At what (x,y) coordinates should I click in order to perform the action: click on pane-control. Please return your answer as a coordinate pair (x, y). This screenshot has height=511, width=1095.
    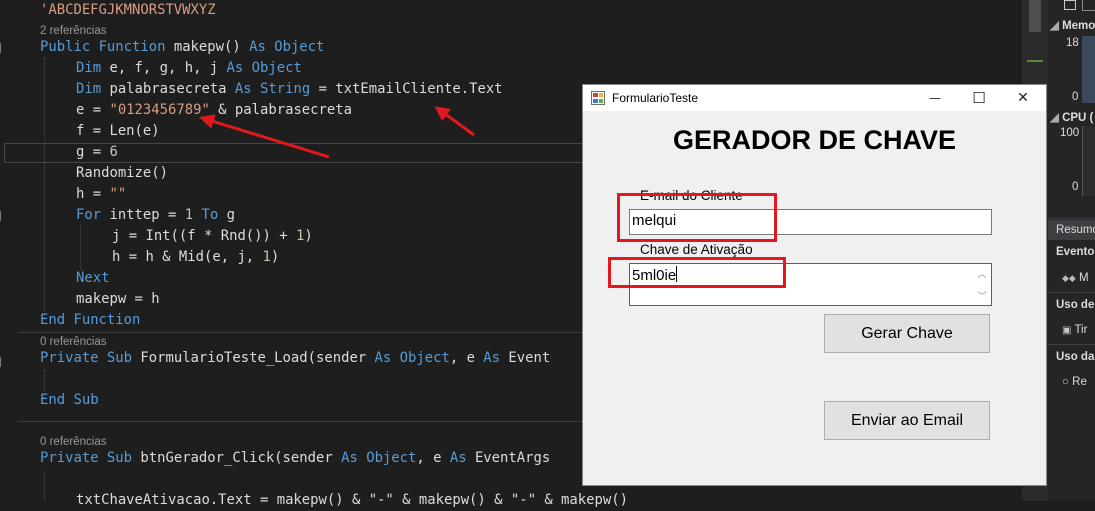
    Looking at the image, I should click on (1088, 5).